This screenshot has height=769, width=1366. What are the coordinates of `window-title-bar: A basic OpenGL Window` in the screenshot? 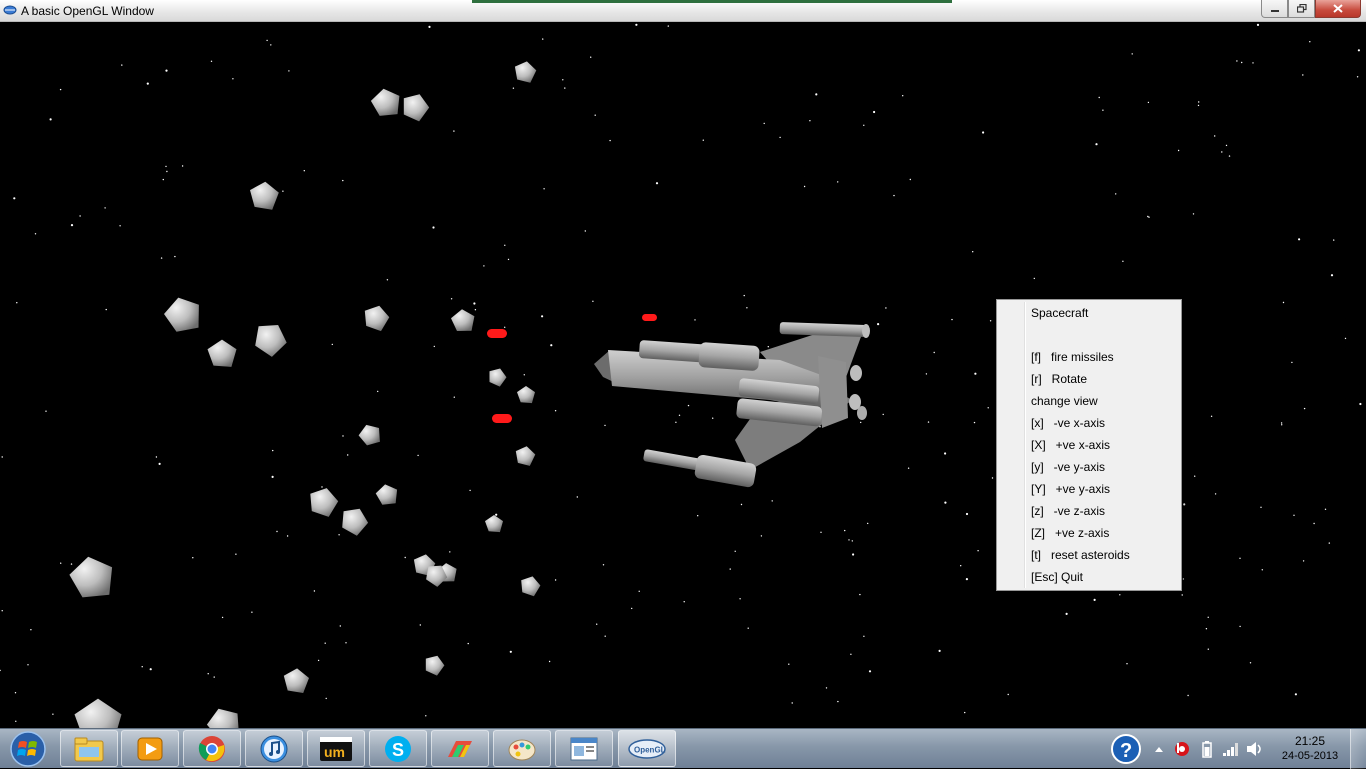 It's located at (683, 11).